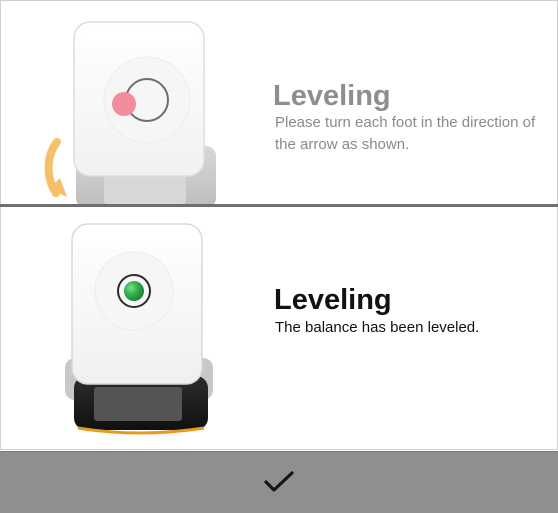 This screenshot has height=513, width=558. I want to click on complete-title: Leveling, so click(333, 300).